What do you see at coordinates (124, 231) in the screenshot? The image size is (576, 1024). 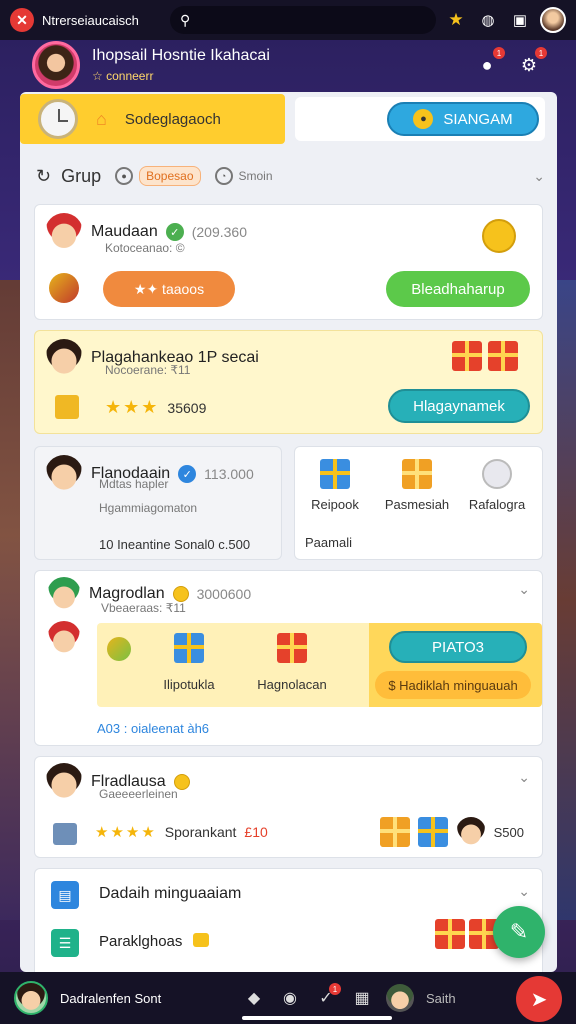 I see `user-name: Maudaan` at bounding box center [124, 231].